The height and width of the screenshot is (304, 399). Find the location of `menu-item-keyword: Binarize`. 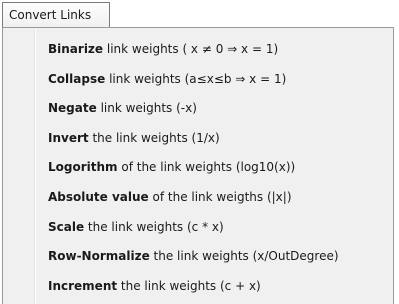

menu-item-keyword: Binarize is located at coordinates (76, 49).